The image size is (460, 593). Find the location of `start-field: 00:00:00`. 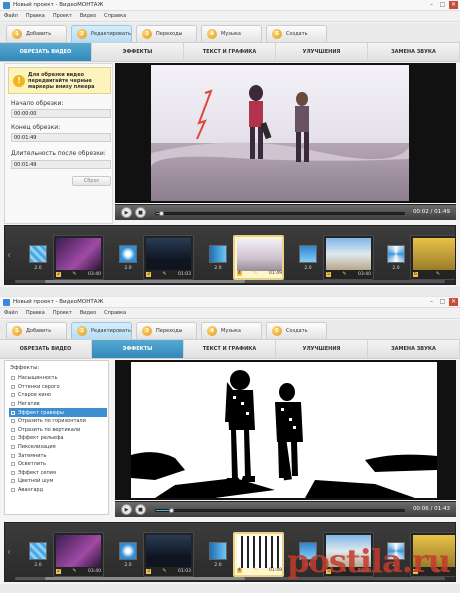

start-field: 00:00:00 is located at coordinates (61, 113).